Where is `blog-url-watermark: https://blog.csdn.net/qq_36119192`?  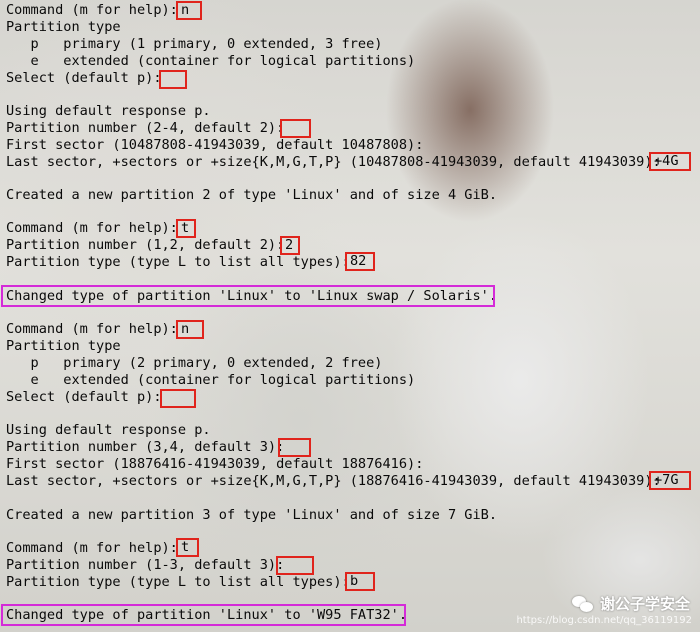
blog-url-watermark: https://blog.csdn.net/qq_36119192 is located at coordinates (604, 620).